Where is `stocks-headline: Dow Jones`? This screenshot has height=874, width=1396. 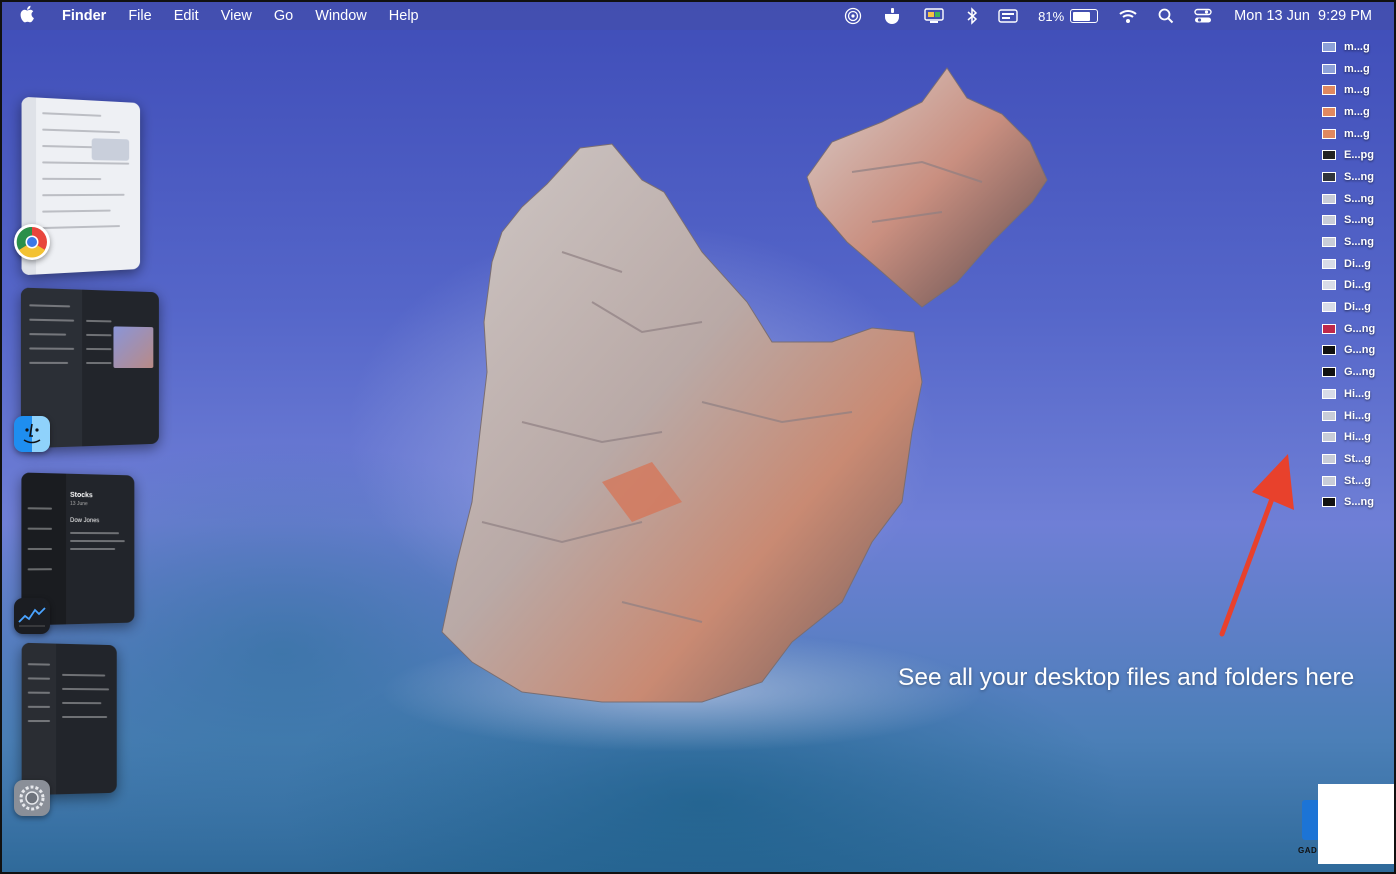 stocks-headline: Dow Jones is located at coordinates (85, 521).